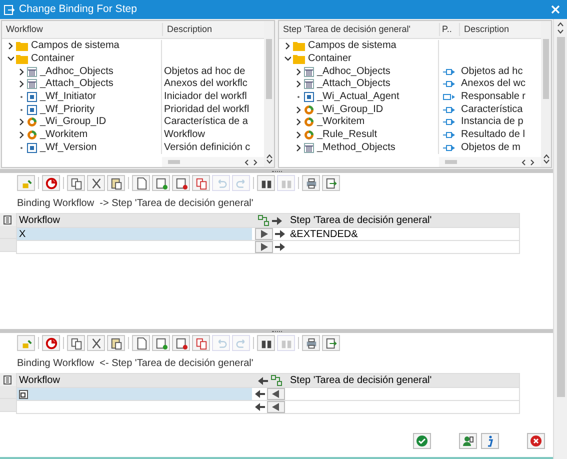 This screenshot has width=567, height=459. Describe the element at coordinates (39, 221) in the screenshot. I see `column-header: Workflow` at that location.